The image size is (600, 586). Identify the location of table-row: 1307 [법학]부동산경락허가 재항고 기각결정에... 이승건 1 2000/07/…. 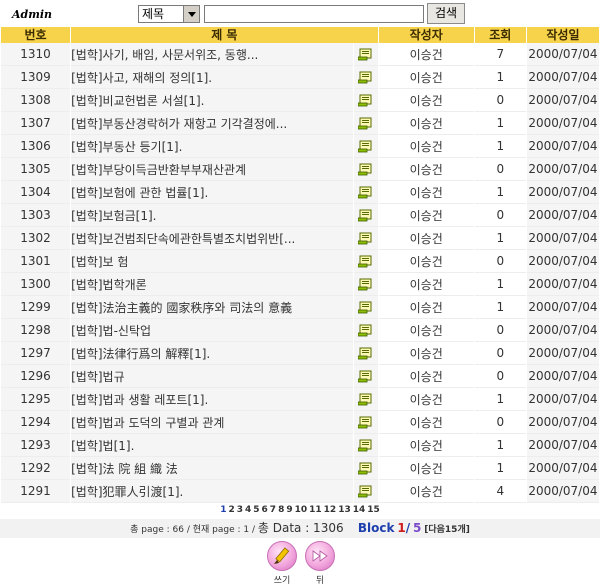
(300, 123).